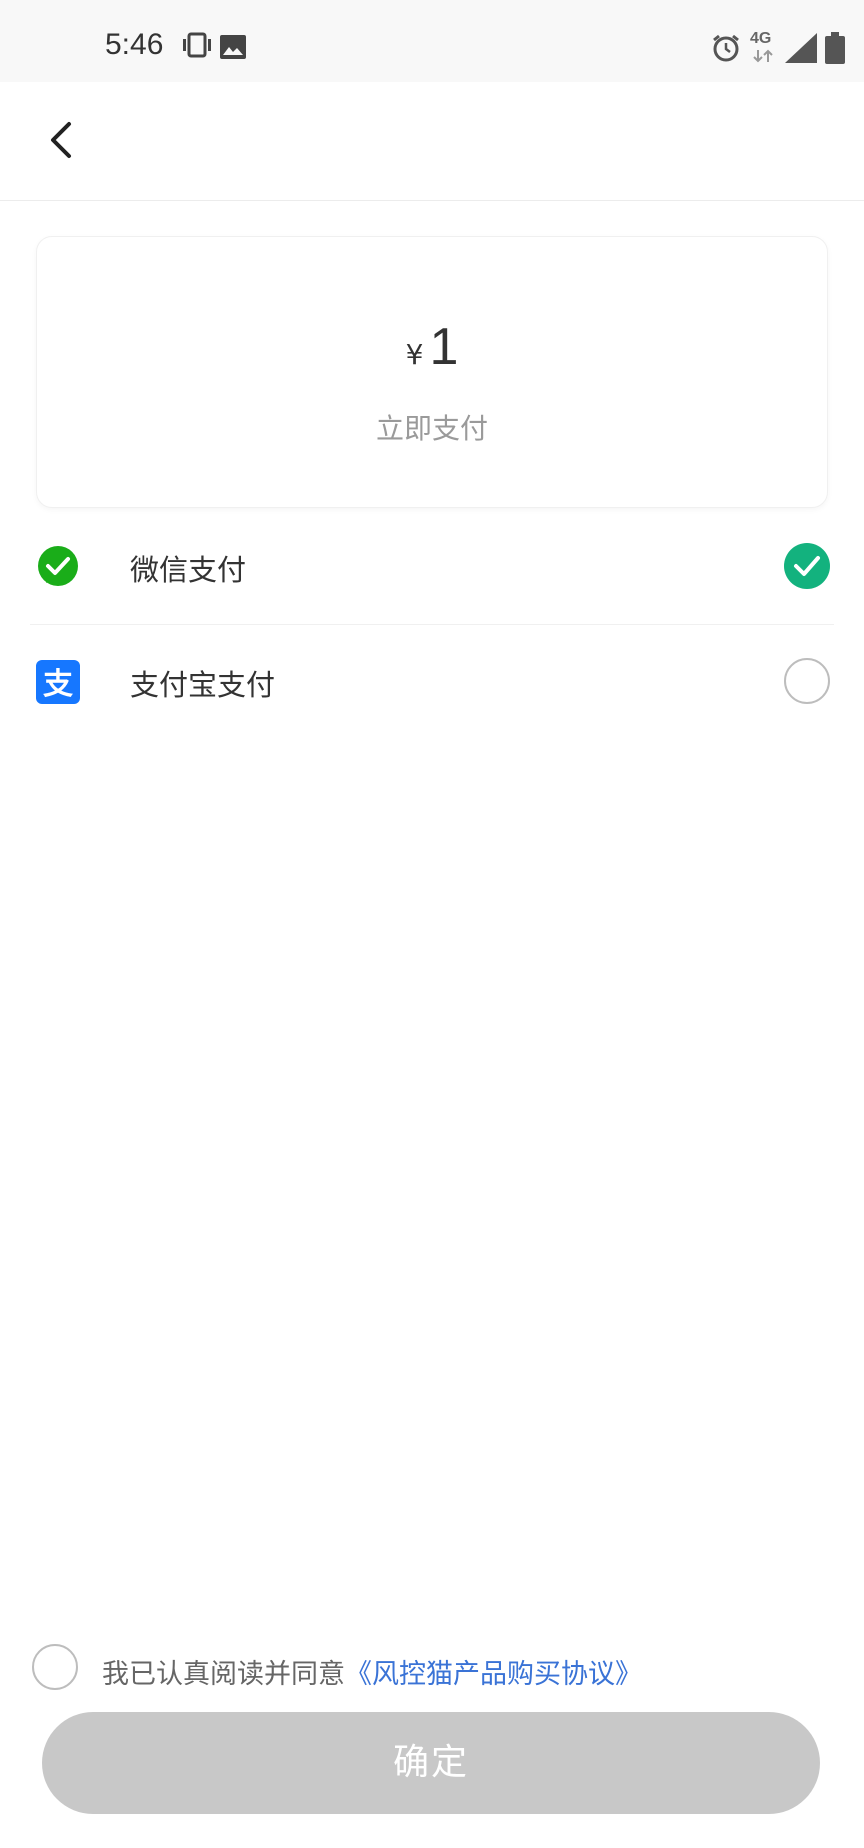 The height and width of the screenshot is (1848, 864). I want to click on back-button, so click(68, 140).